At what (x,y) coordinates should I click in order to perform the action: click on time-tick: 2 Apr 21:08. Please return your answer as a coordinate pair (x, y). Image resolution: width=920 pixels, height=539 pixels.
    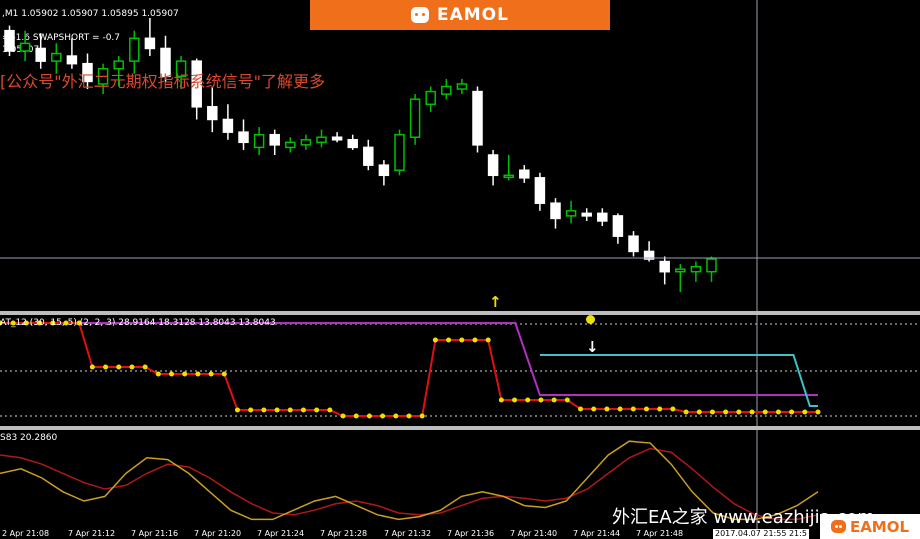
    Looking at the image, I should click on (26, 533).